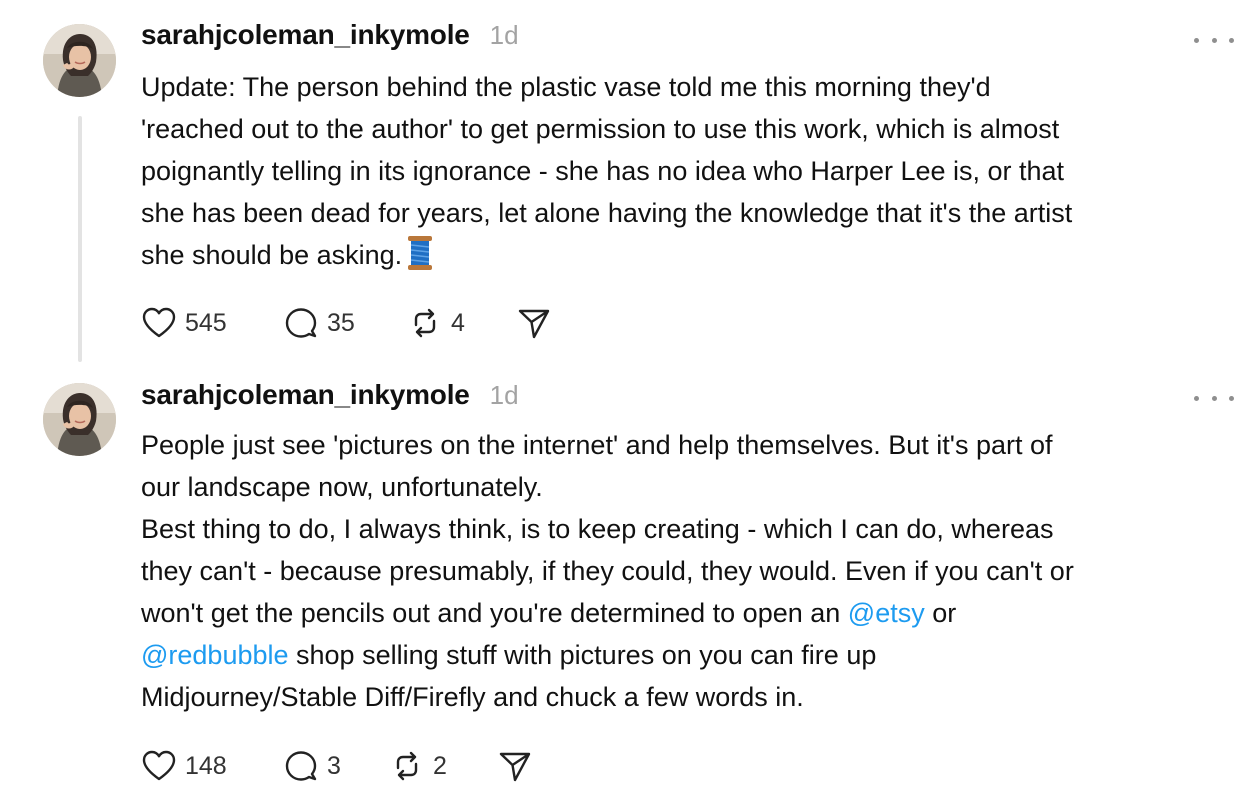 Image resolution: width=1260 pixels, height=800 pixels. I want to click on reply-button: 35, so click(345, 323).